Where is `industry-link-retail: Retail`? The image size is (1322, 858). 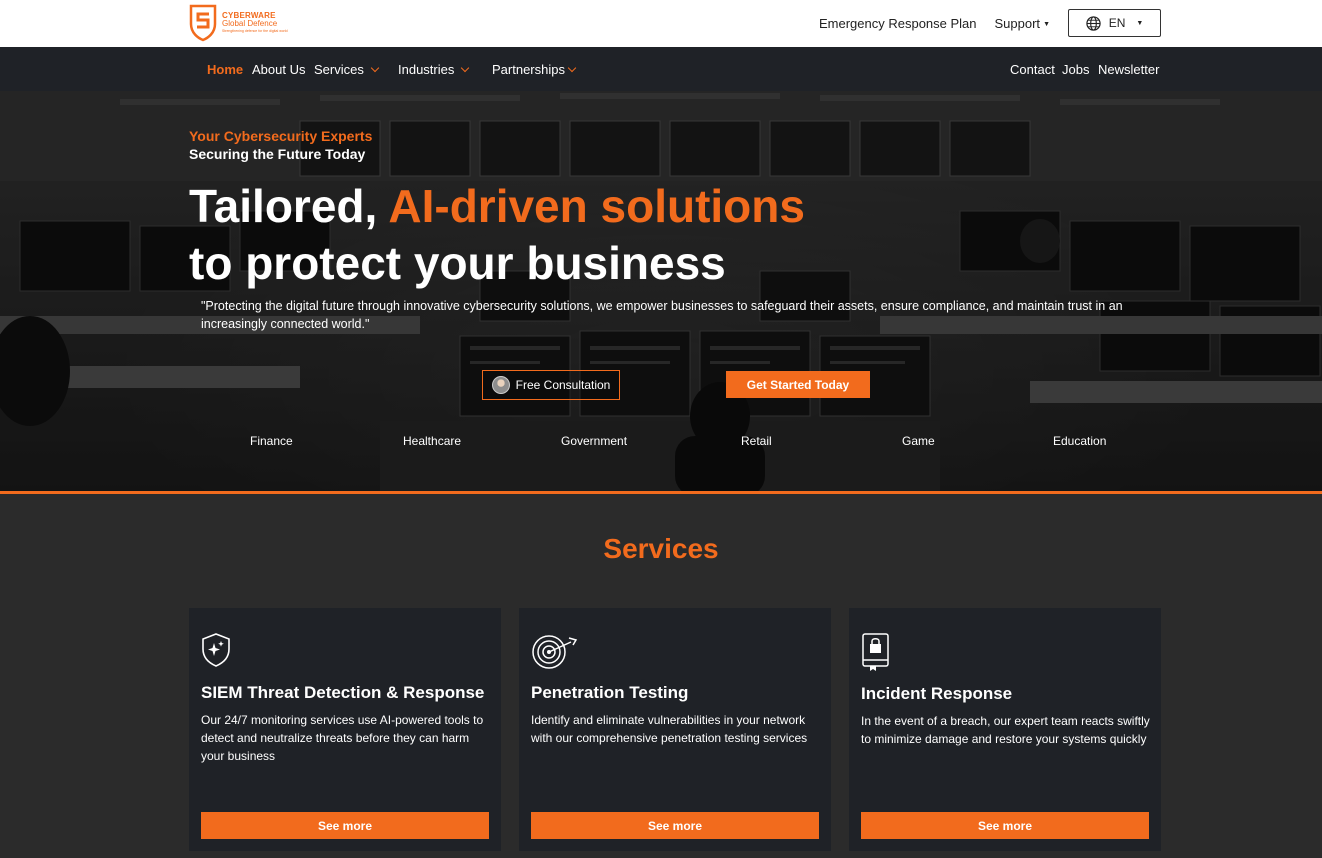 industry-link-retail: Retail is located at coordinates (756, 441).